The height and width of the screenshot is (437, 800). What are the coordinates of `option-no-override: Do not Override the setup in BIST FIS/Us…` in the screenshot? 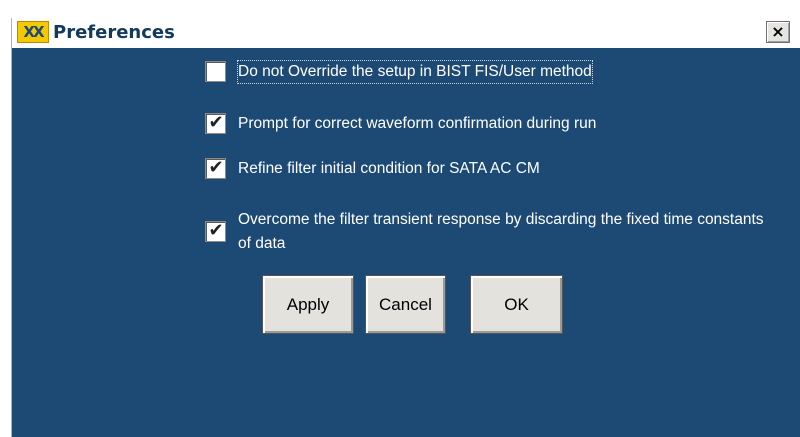 It's located at (399, 72).